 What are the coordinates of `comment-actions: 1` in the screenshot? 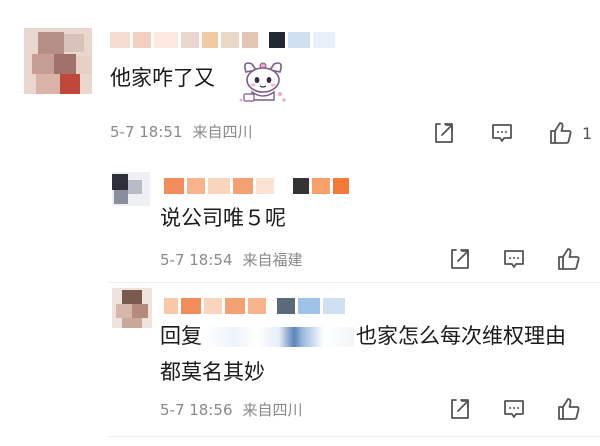 It's located at (512, 133).